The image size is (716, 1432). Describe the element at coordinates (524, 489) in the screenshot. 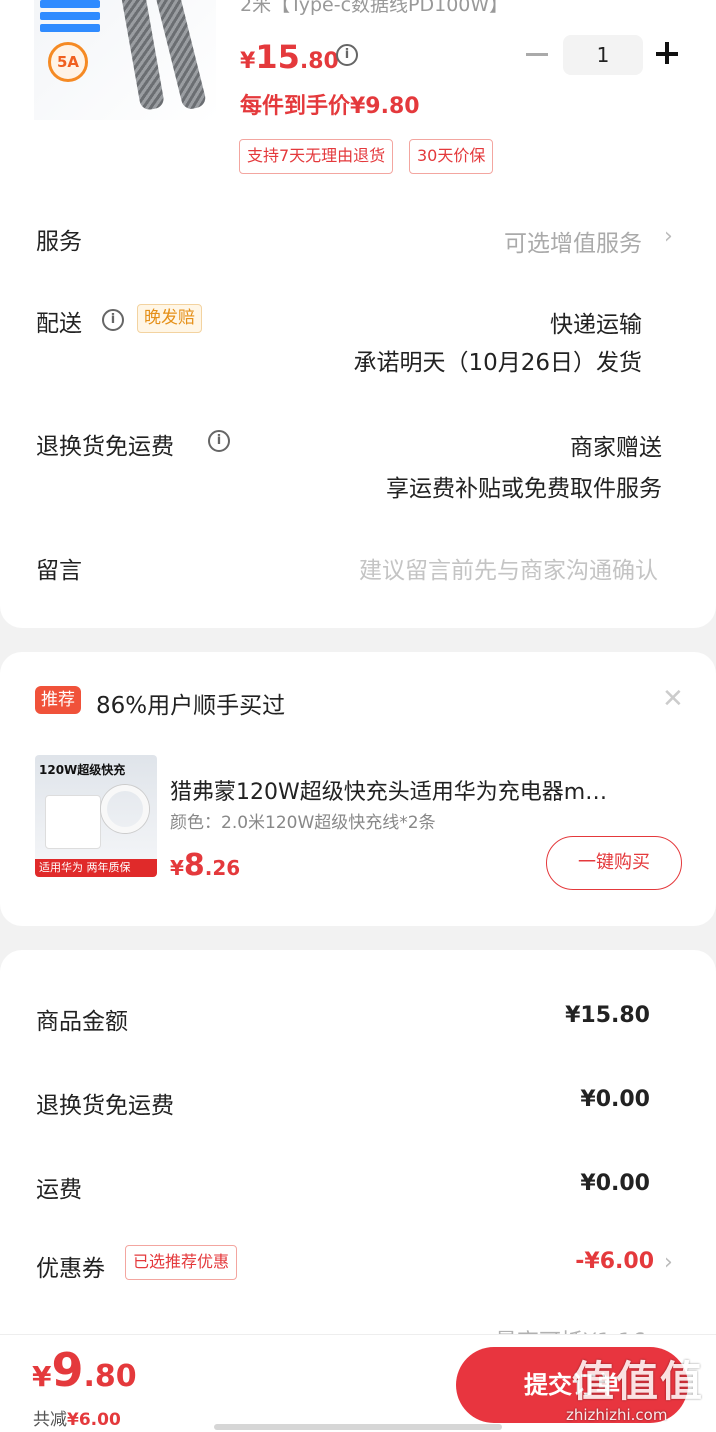

I see `return-shipping-detail: 享运费补贴或免费取件服务` at that location.